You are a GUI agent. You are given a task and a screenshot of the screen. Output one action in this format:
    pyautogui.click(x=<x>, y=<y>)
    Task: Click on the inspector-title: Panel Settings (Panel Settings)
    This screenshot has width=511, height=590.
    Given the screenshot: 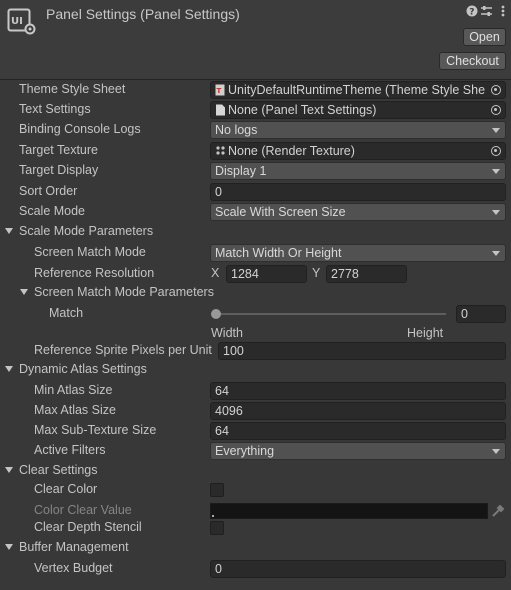 What is the action you would take?
    pyautogui.click(x=143, y=14)
    